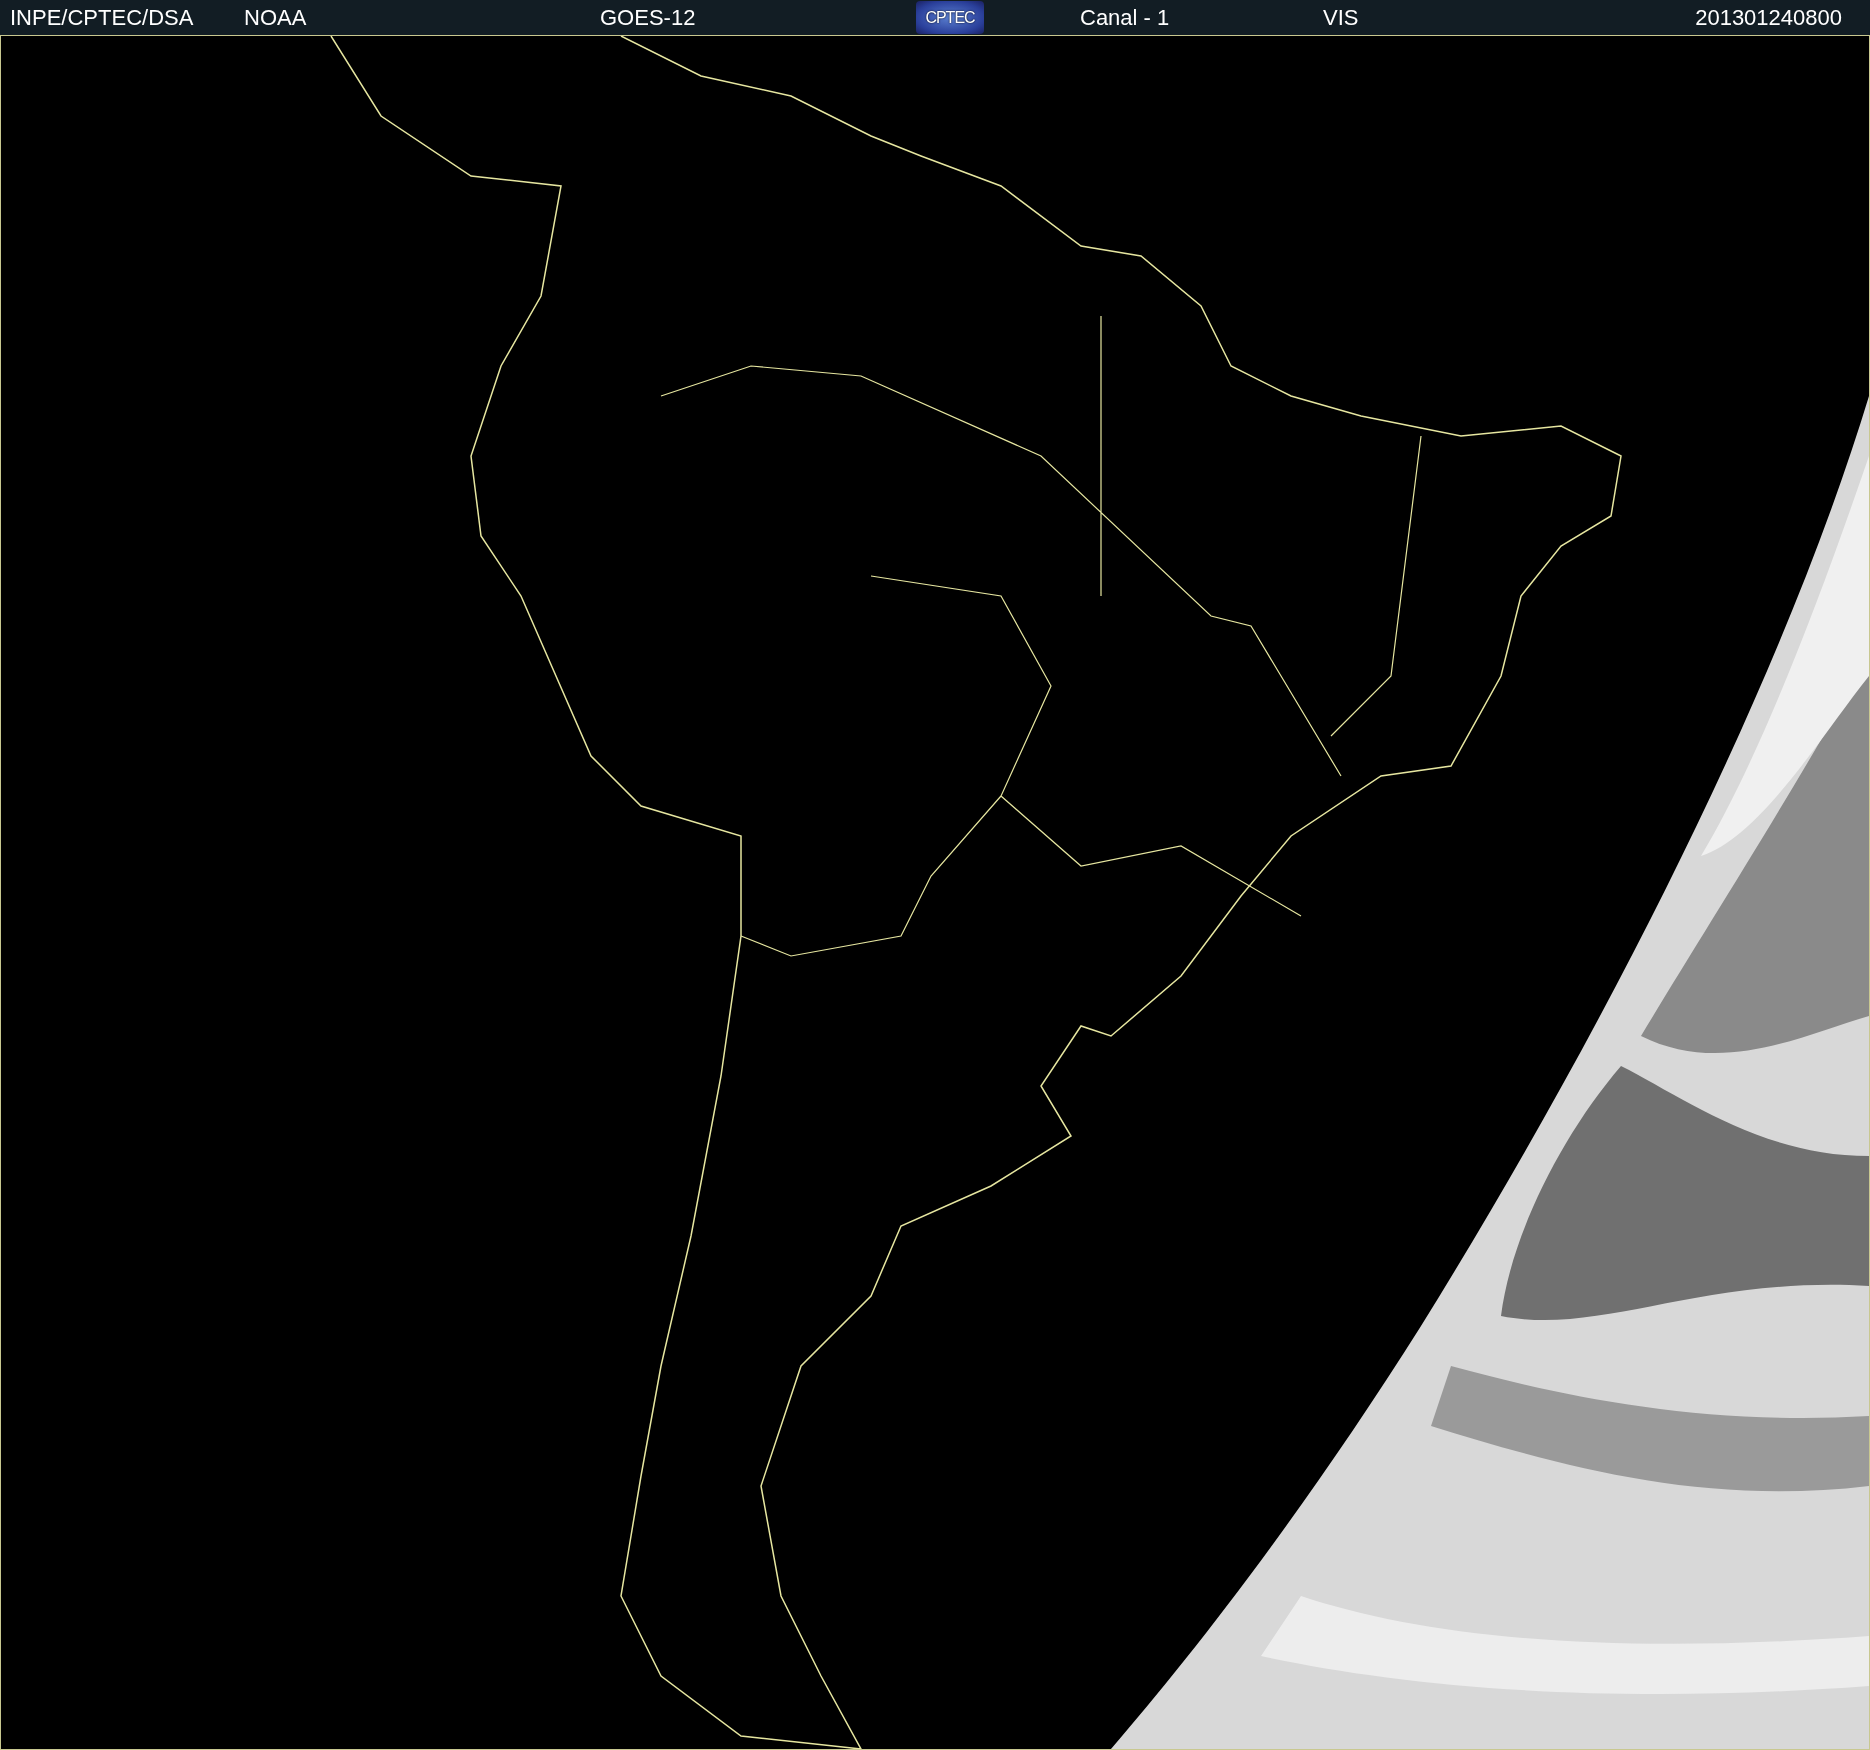 Image resolution: width=1870 pixels, height=1750 pixels. I want to click on header-label: VIS, so click(1341, 17).